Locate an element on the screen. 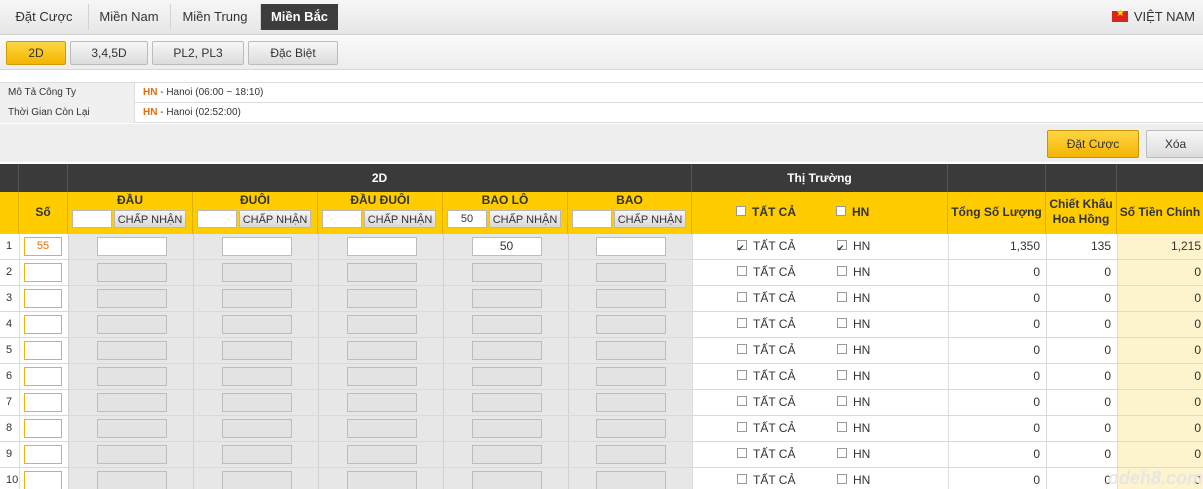 The height and width of the screenshot is (489, 1203). tab-mien-bac: Miền Bắc is located at coordinates (299, 17).